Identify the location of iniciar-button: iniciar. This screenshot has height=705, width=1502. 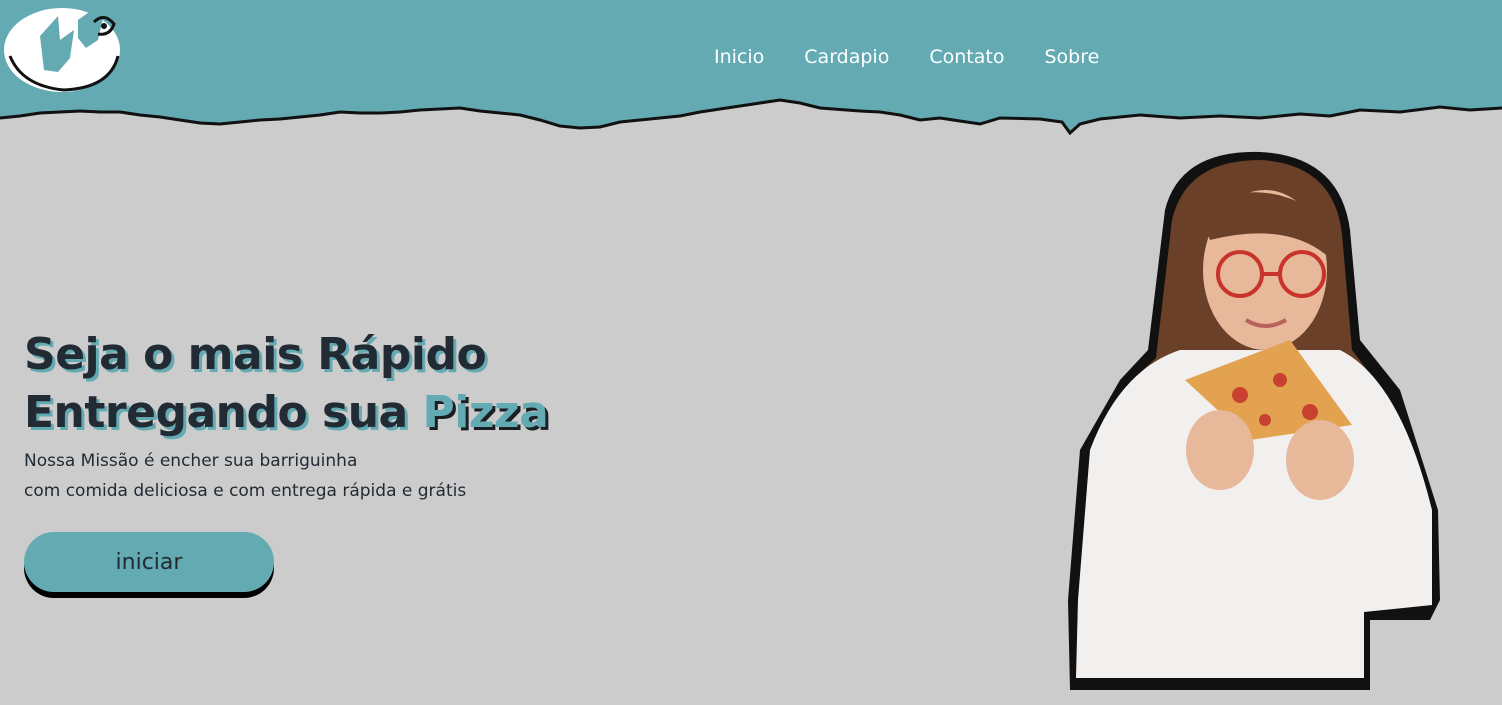
(149, 562).